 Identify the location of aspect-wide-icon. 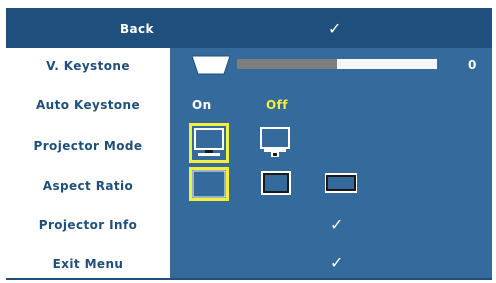
(341, 183).